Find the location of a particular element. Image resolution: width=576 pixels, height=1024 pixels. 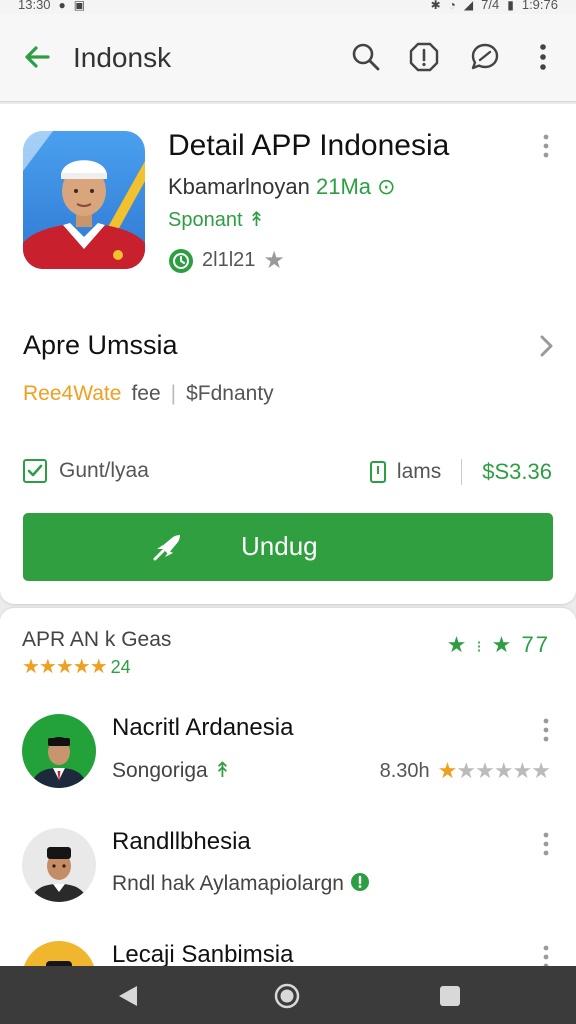

tag-extra: $Fdnanty is located at coordinates (230, 393).